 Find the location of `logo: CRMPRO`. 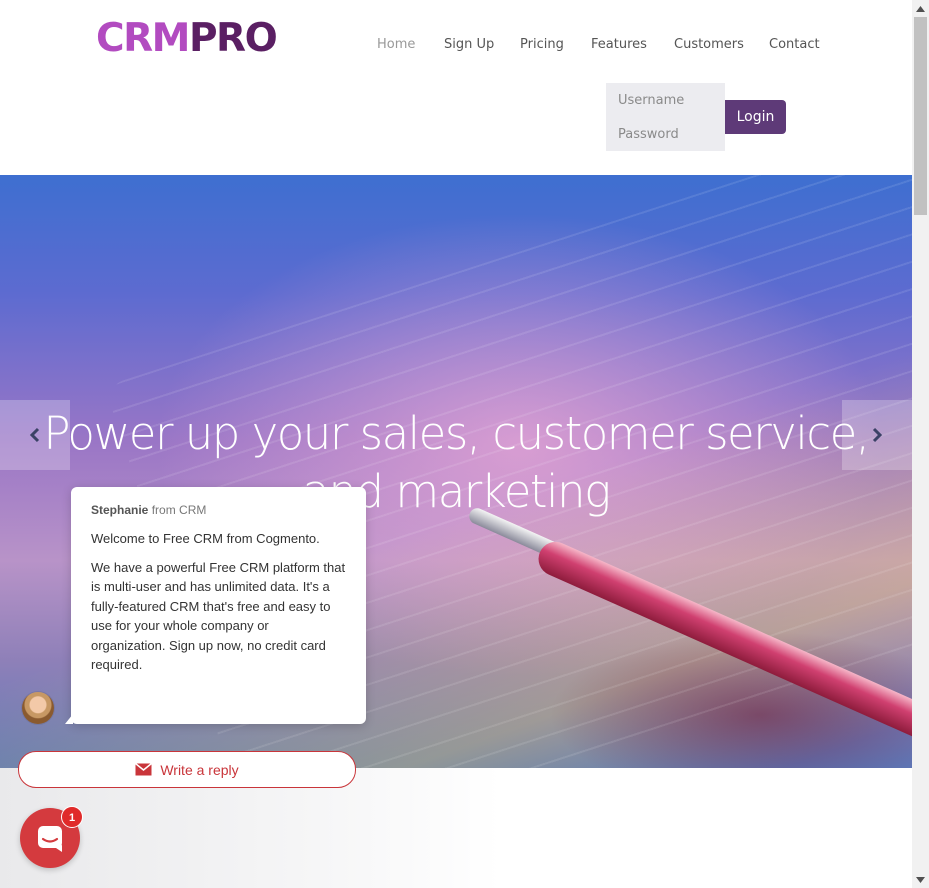

logo: CRMPRO is located at coordinates (187, 39).